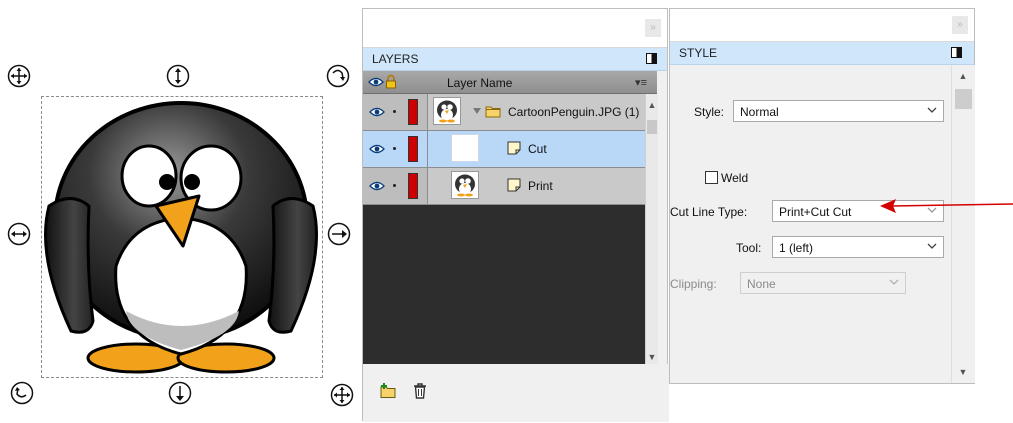 This screenshot has width=1013, height=423. I want to click on resize-corner-handle-icon, so click(342, 395).